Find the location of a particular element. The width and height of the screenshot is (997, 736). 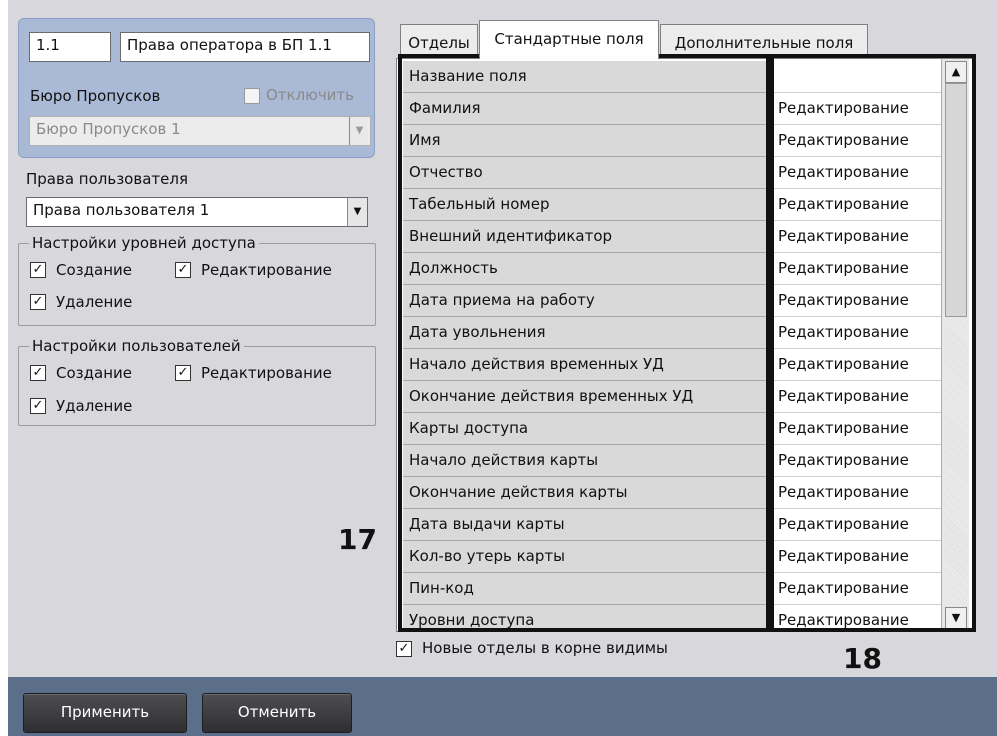

table-row: Карты доступа Редактирование is located at coordinates (685, 429).